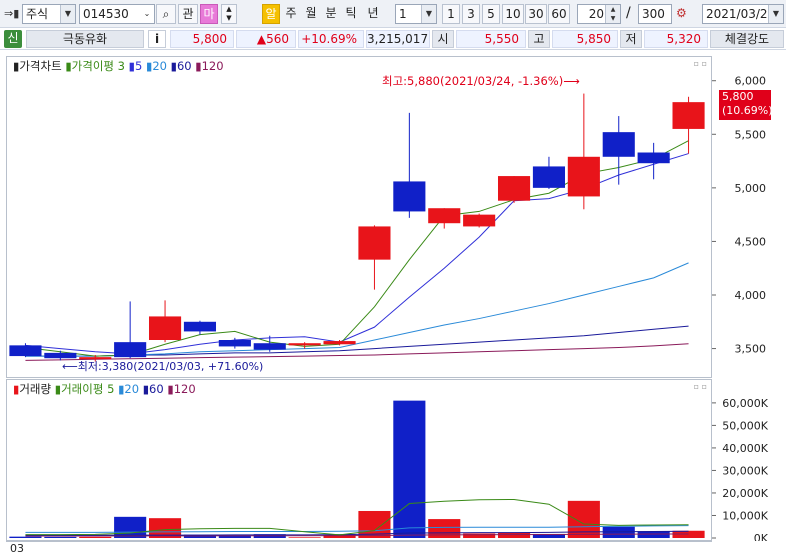 The height and width of the screenshot is (556, 786). I want to click on search-icon: ⌕, so click(166, 14).